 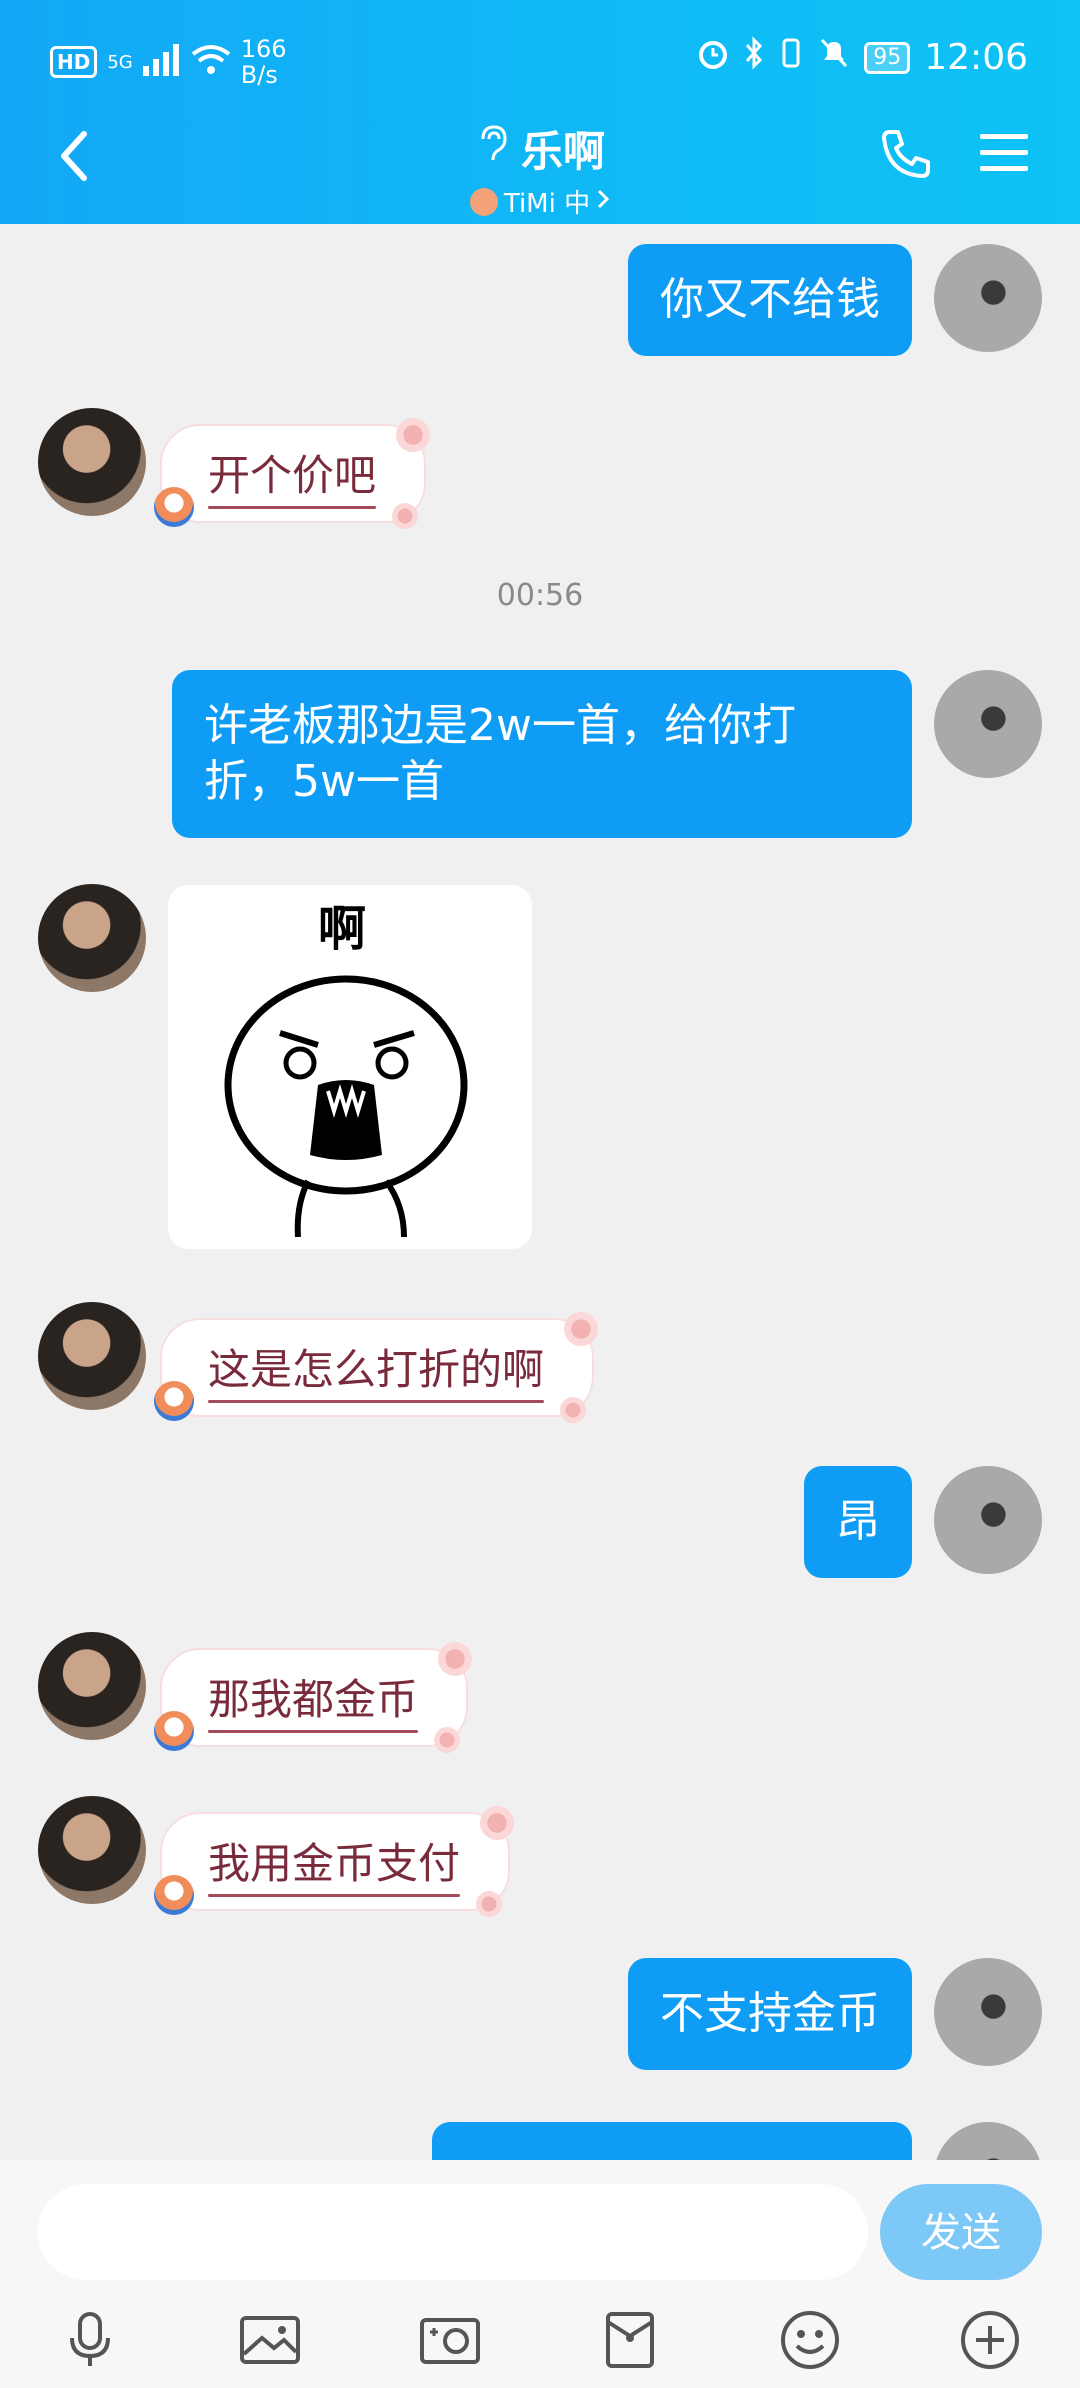 I want to click on chat-header: HD 5G 166 B/s 95 12:06 乐啊 TiMi 中, so click(x=540, y=112).